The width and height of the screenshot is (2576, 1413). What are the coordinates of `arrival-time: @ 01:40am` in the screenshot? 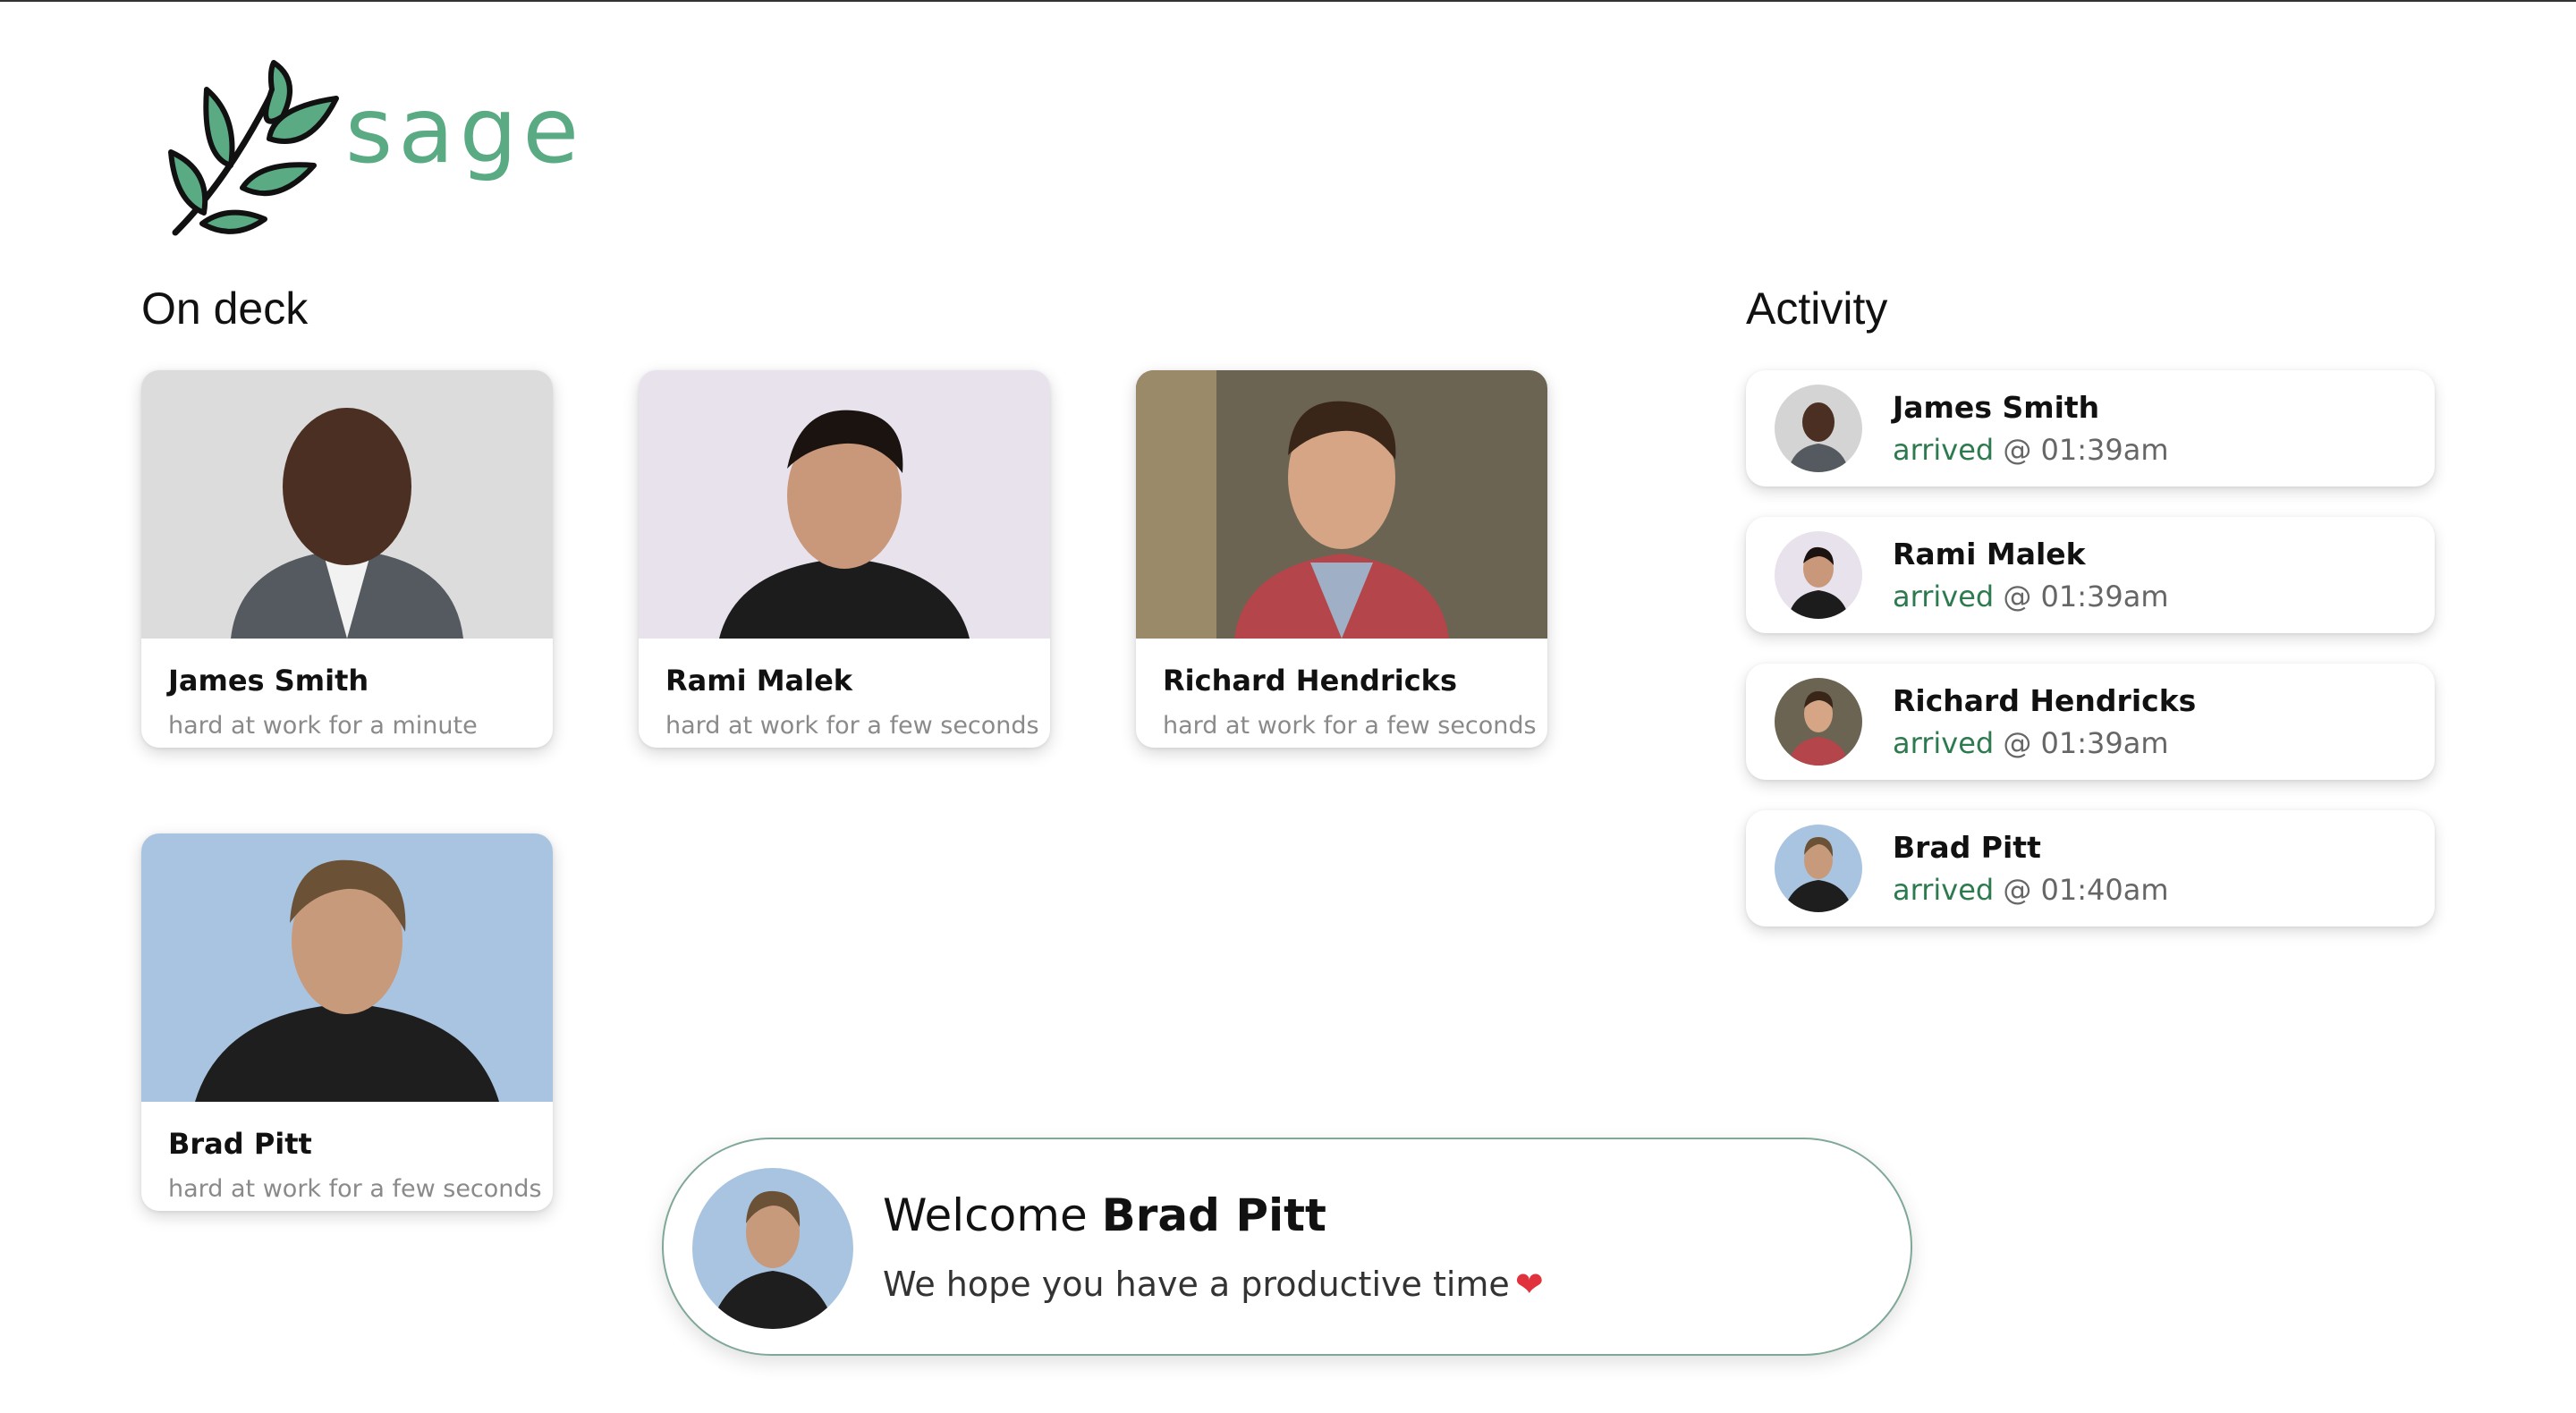 It's located at (2086, 890).